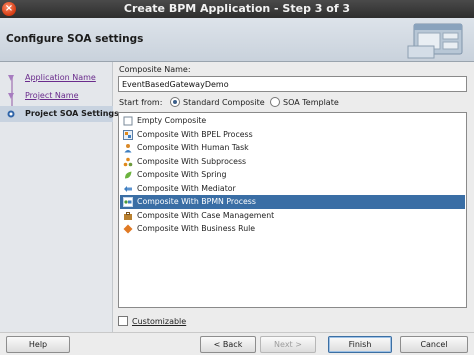 This screenshot has height=355, width=474. Describe the element at coordinates (155, 69) in the screenshot. I see `composite-name-label: Composite Name:` at that location.